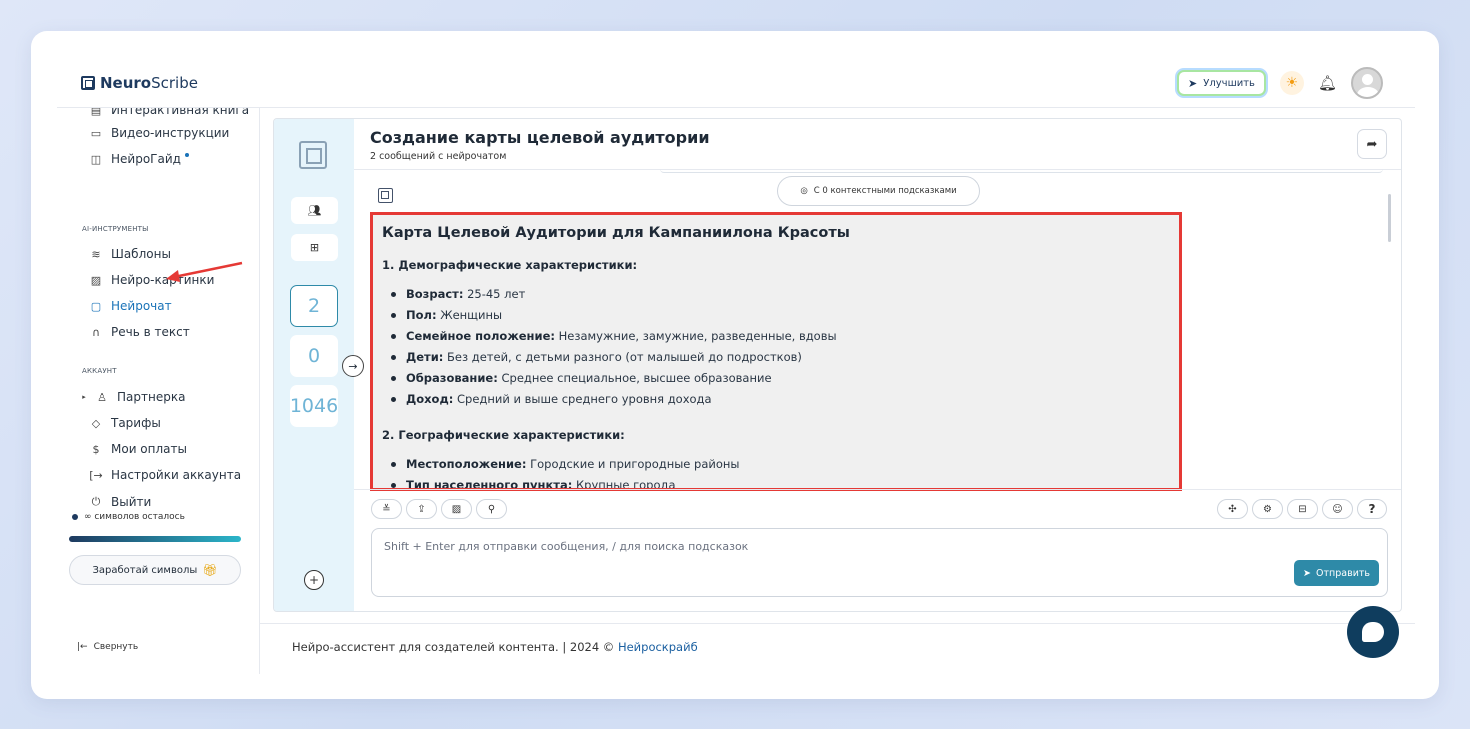 This screenshot has width=1470, height=729. What do you see at coordinates (1307, 573) in the screenshot?
I see `send-icon: ➤` at bounding box center [1307, 573].